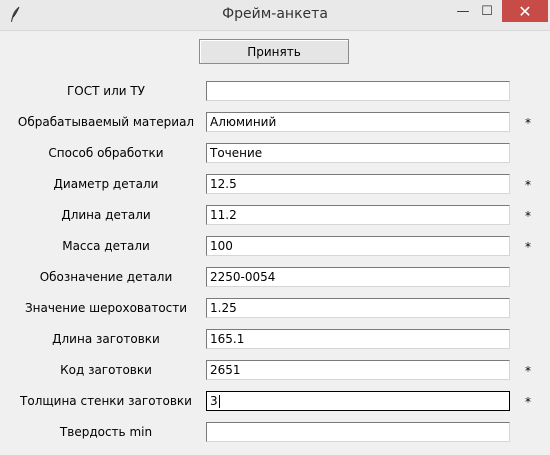  I want to click on form-row: Твердость min, so click(275, 433).